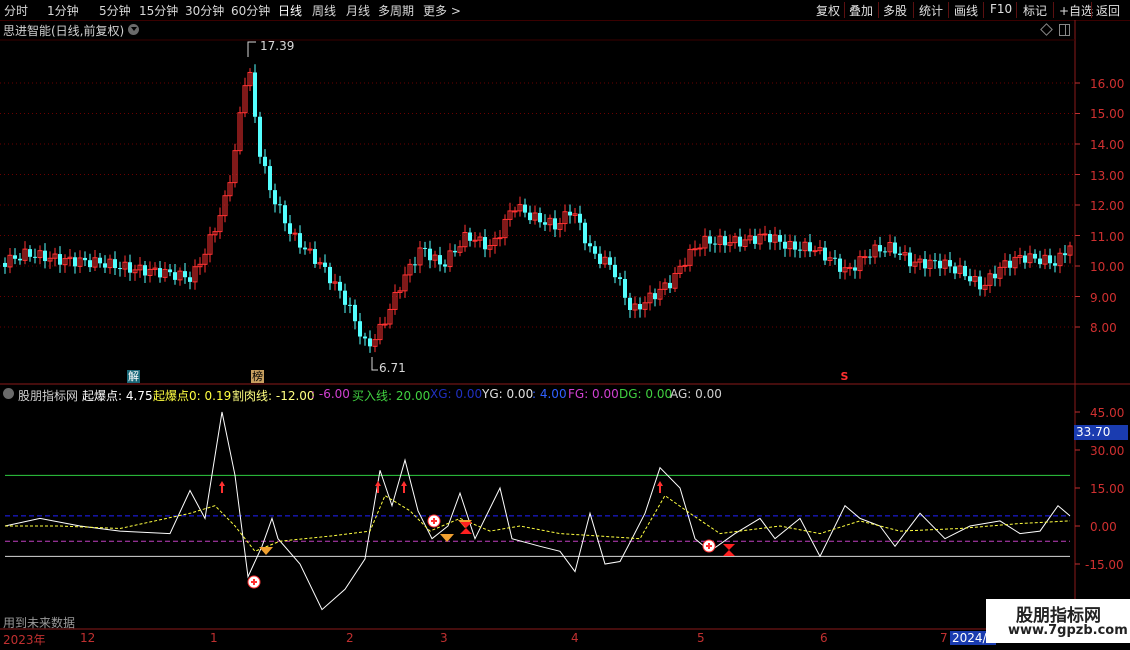 Image resolution: width=1130 pixels, height=650 pixels. Describe the element at coordinates (133, 376) in the screenshot. I see `jie-marker: 解` at that location.